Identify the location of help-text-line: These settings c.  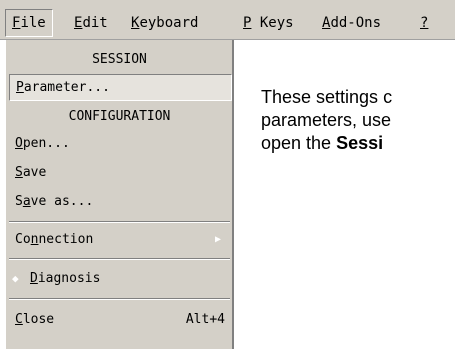
(327, 97).